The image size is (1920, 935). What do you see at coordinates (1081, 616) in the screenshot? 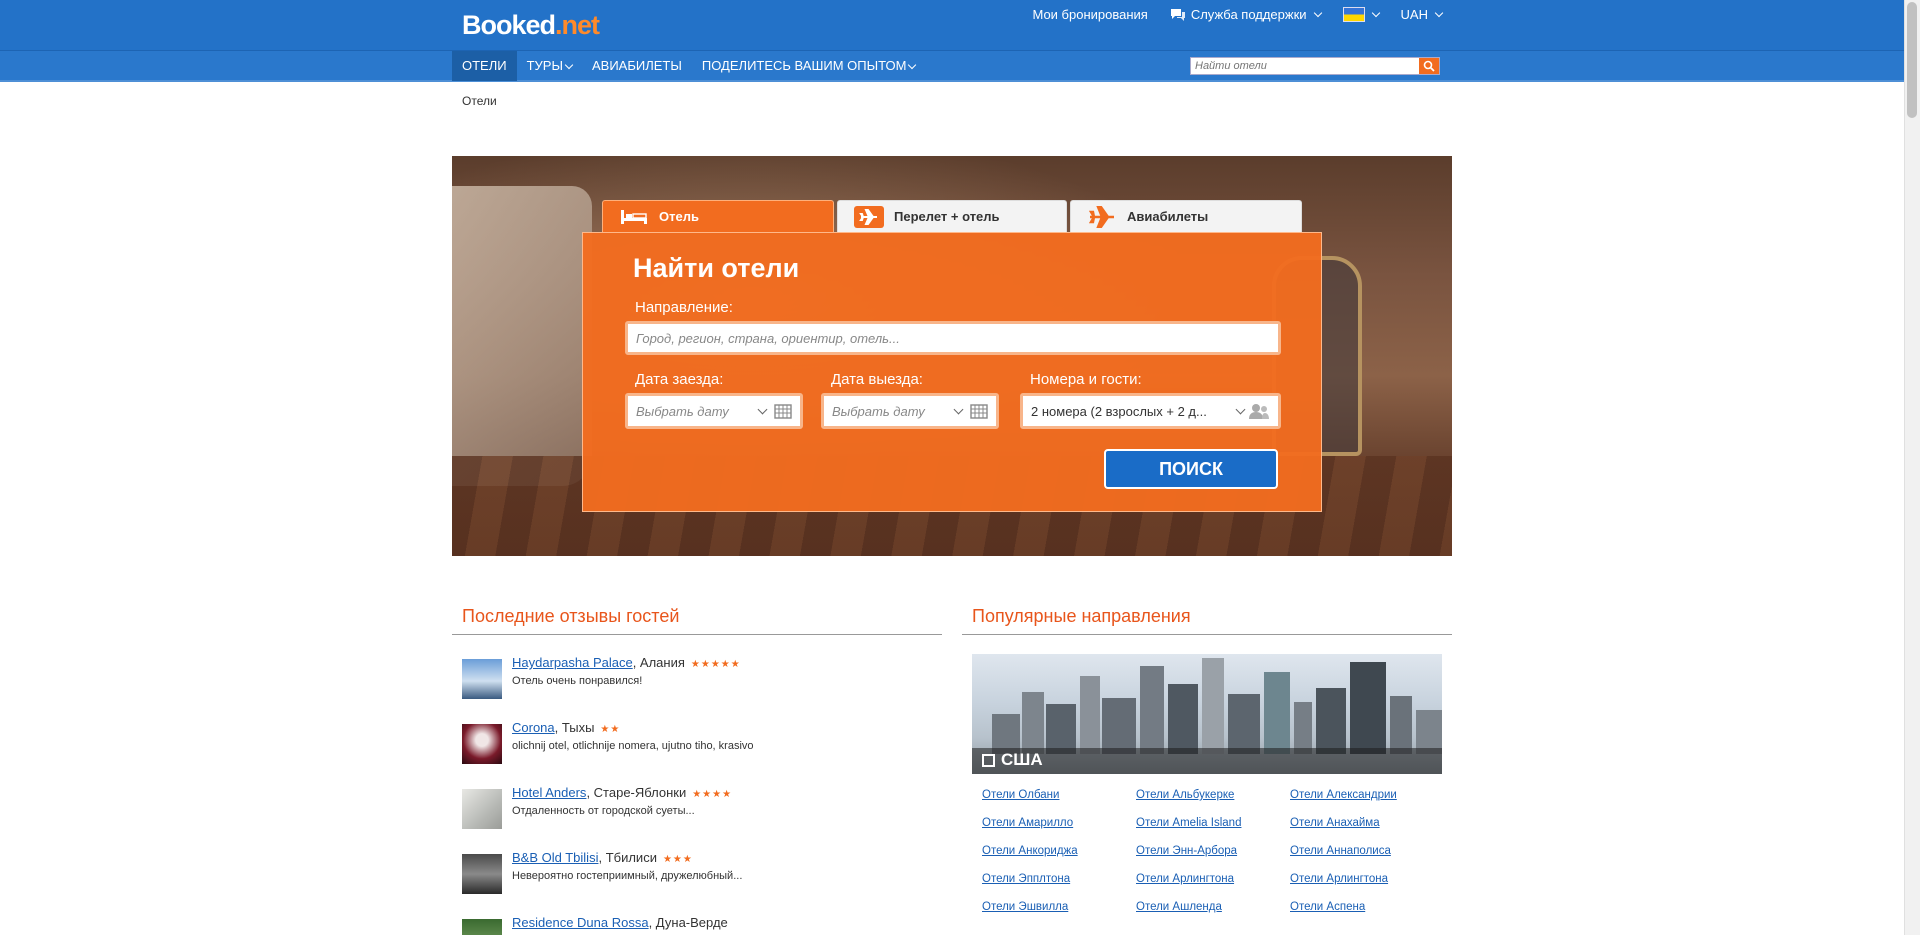
I see `popular-heading: Популярные направления` at bounding box center [1081, 616].